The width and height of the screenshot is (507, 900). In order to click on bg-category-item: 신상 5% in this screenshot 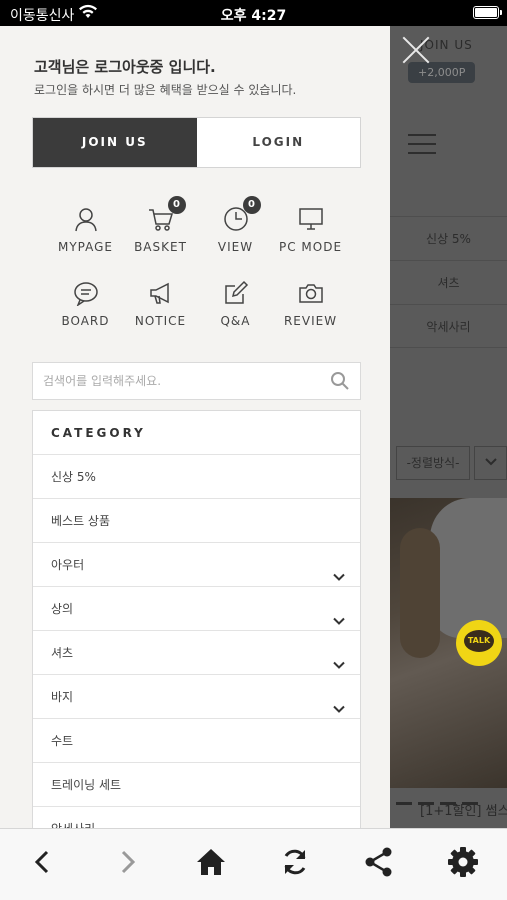, I will do `click(448, 238)`.